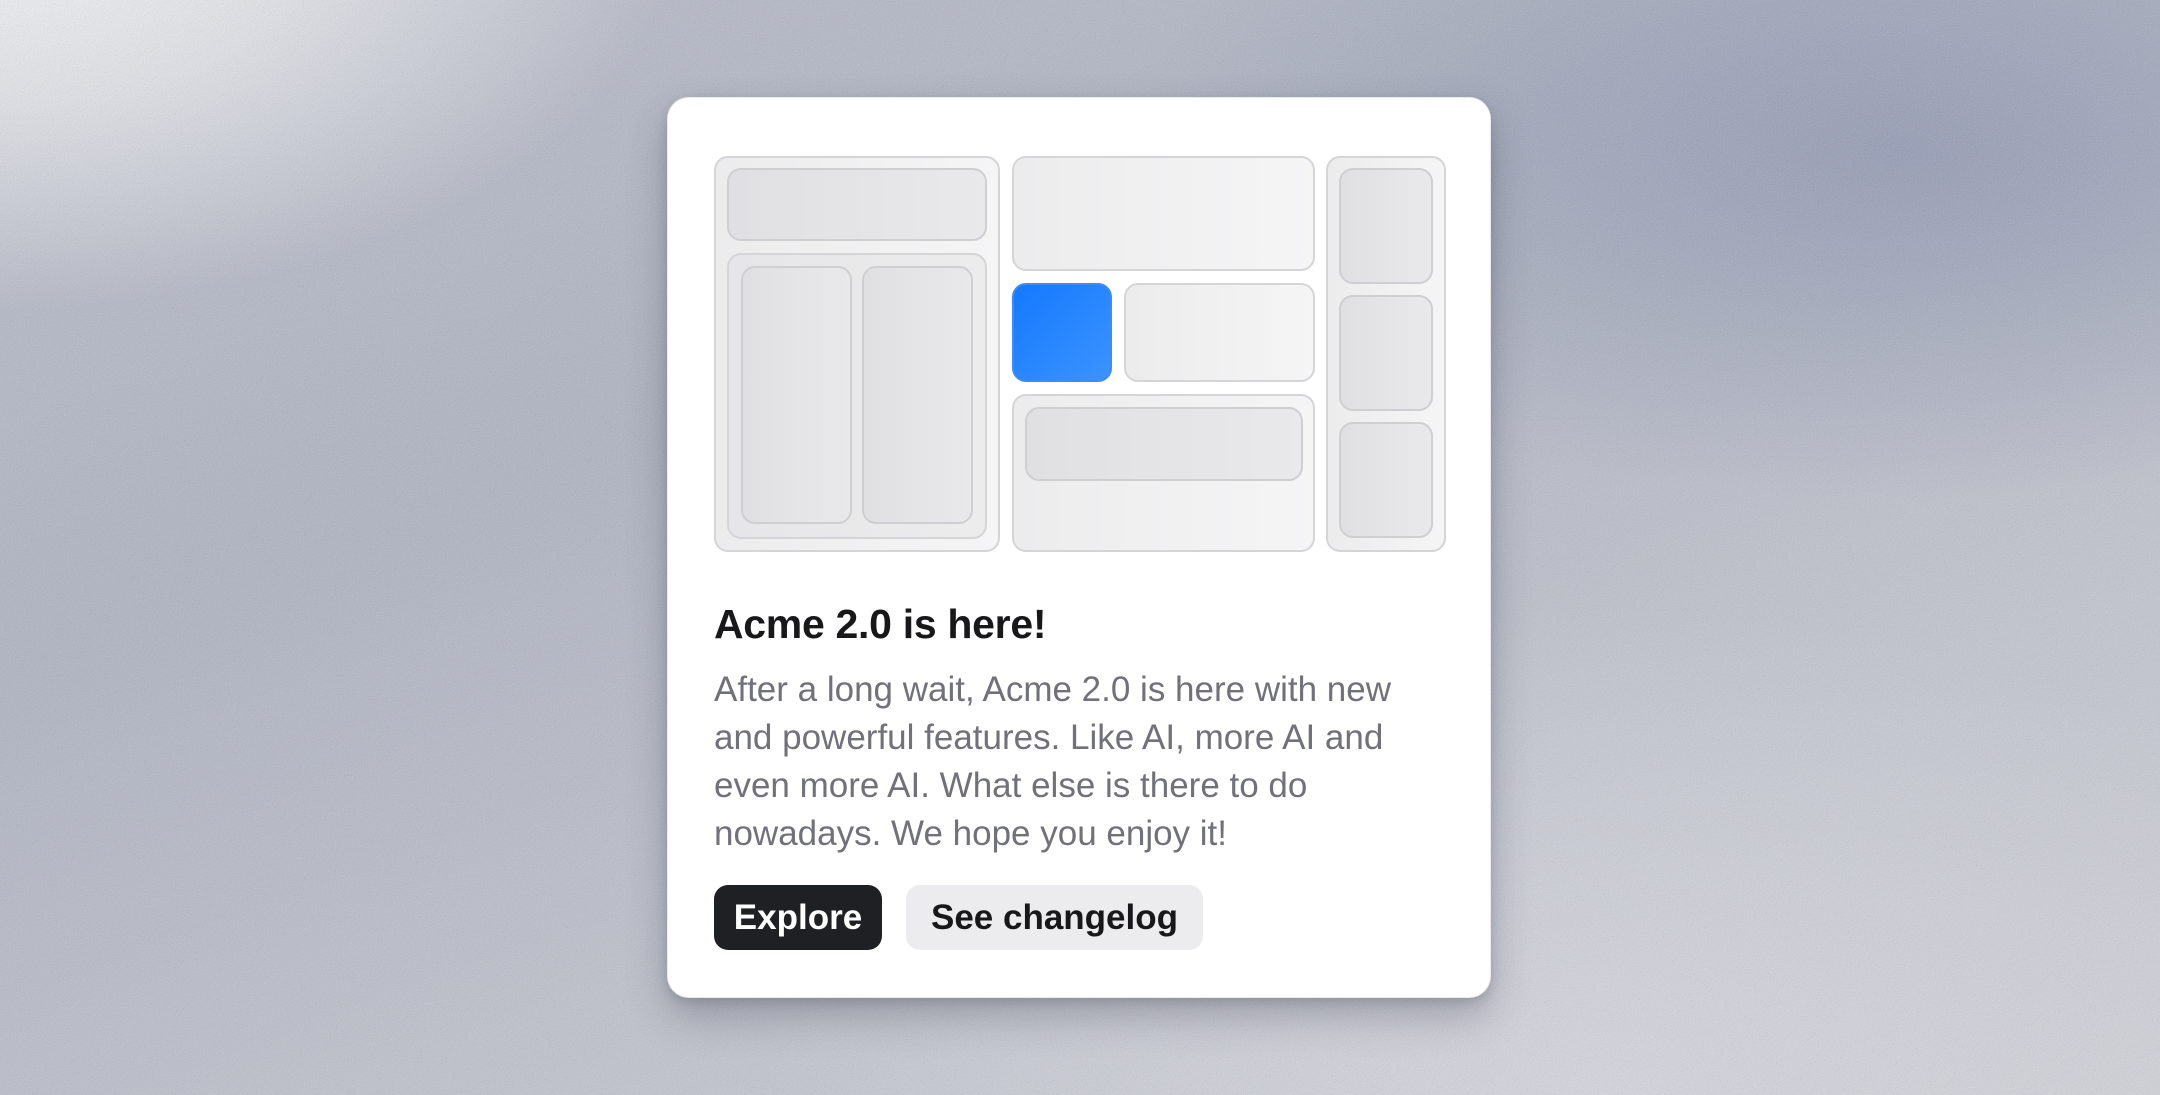  What do you see at coordinates (1062, 332) in the screenshot?
I see `illustration-accent-block` at bounding box center [1062, 332].